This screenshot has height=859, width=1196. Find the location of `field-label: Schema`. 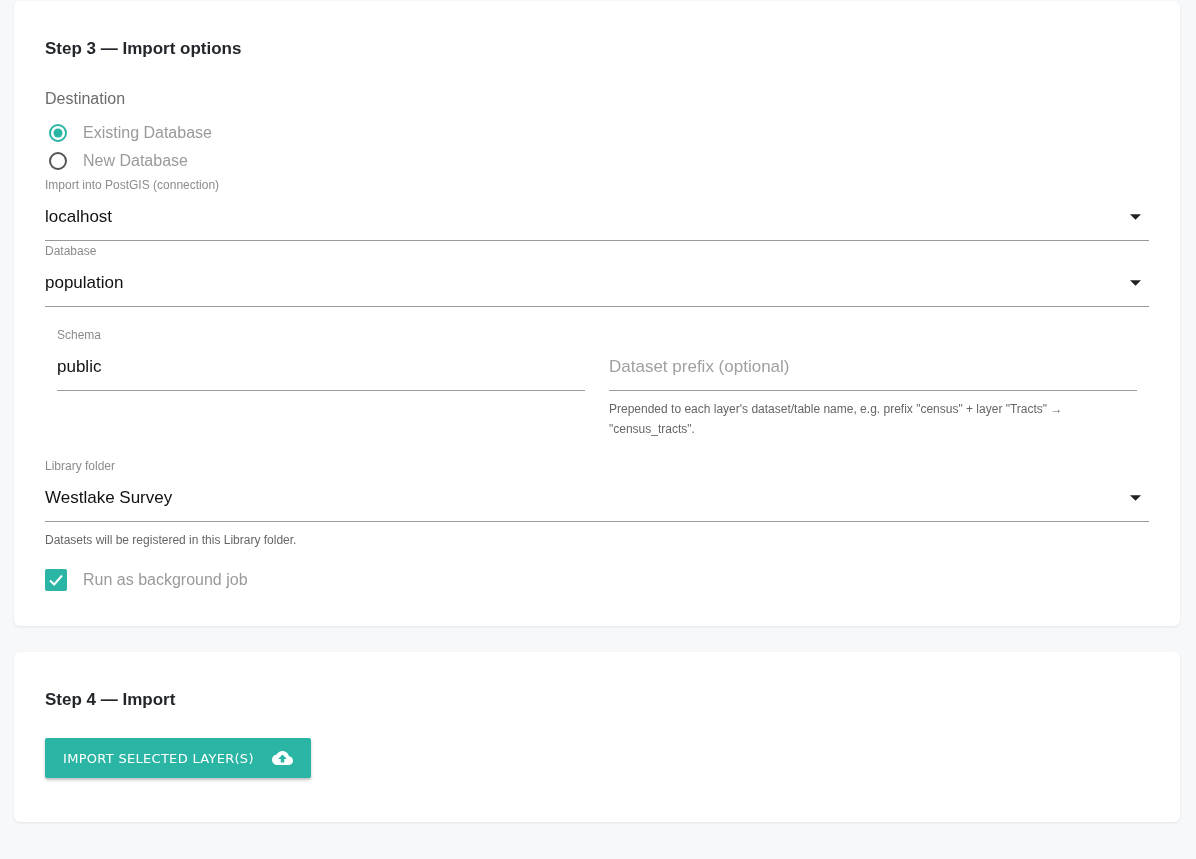

field-label: Schema is located at coordinates (80, 335).